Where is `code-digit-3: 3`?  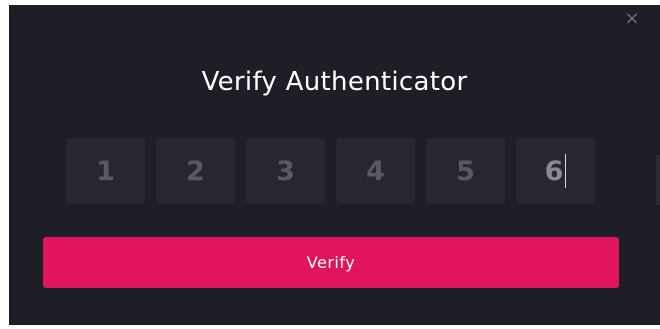 code-digit-3: 3 is located at coordinates (285, 171).